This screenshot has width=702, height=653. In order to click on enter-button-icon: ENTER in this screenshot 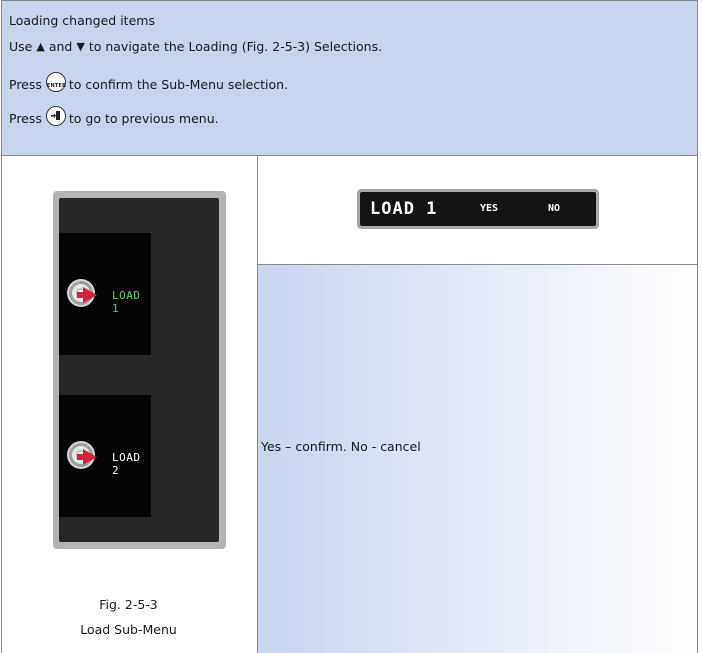, I will do `click(56, 82)`.